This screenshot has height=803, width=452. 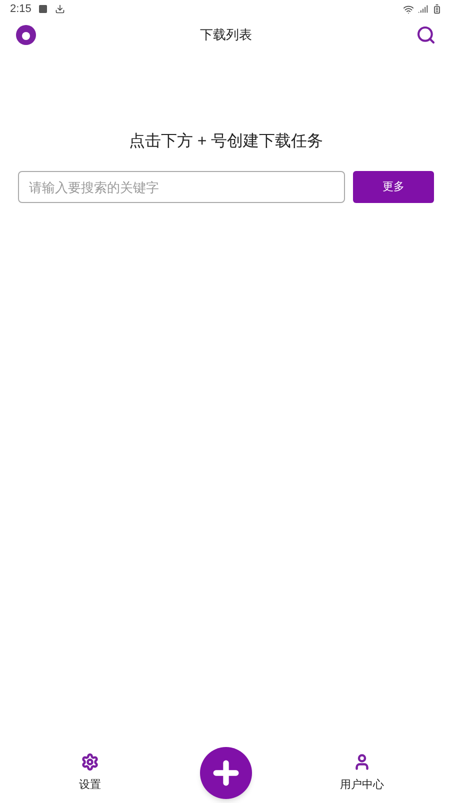 I want to click on search-field: 请输入要搜索的关键字, so click(x=181, y=187).